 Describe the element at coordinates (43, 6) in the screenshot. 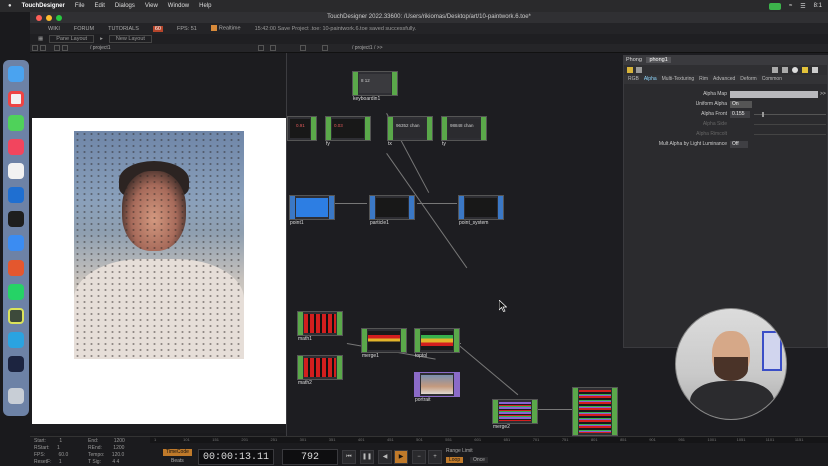

I see `app-menu: TouchDesigner` at that location.